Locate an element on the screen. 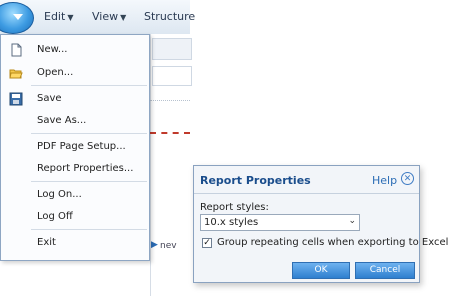  page-break-line is located at coordinates (170, 133).